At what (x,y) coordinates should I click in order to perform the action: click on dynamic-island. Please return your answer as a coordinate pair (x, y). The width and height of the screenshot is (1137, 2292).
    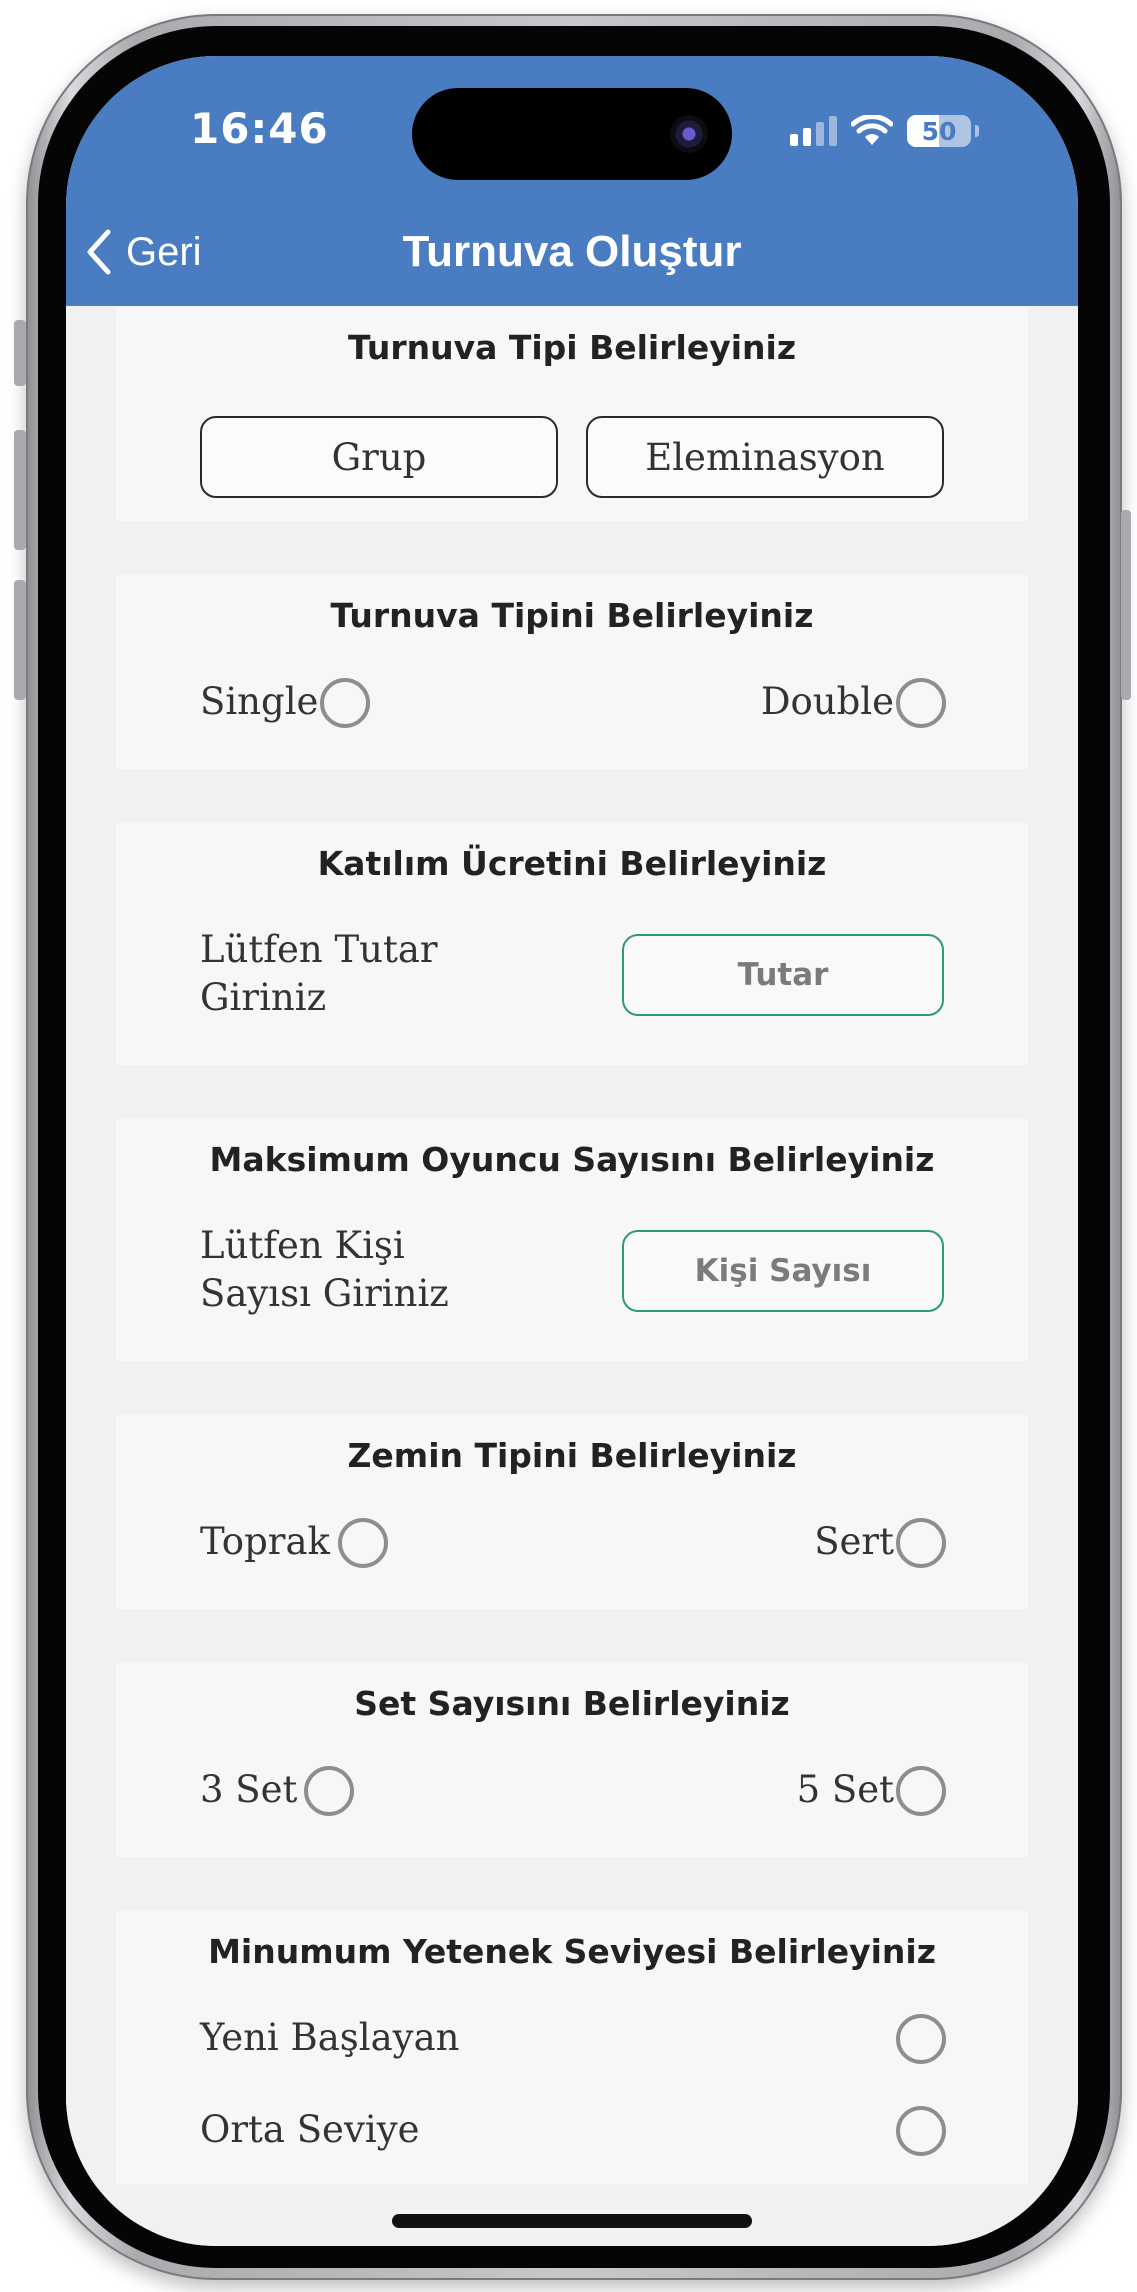
    Looking at the image, I should click on (572, 134).